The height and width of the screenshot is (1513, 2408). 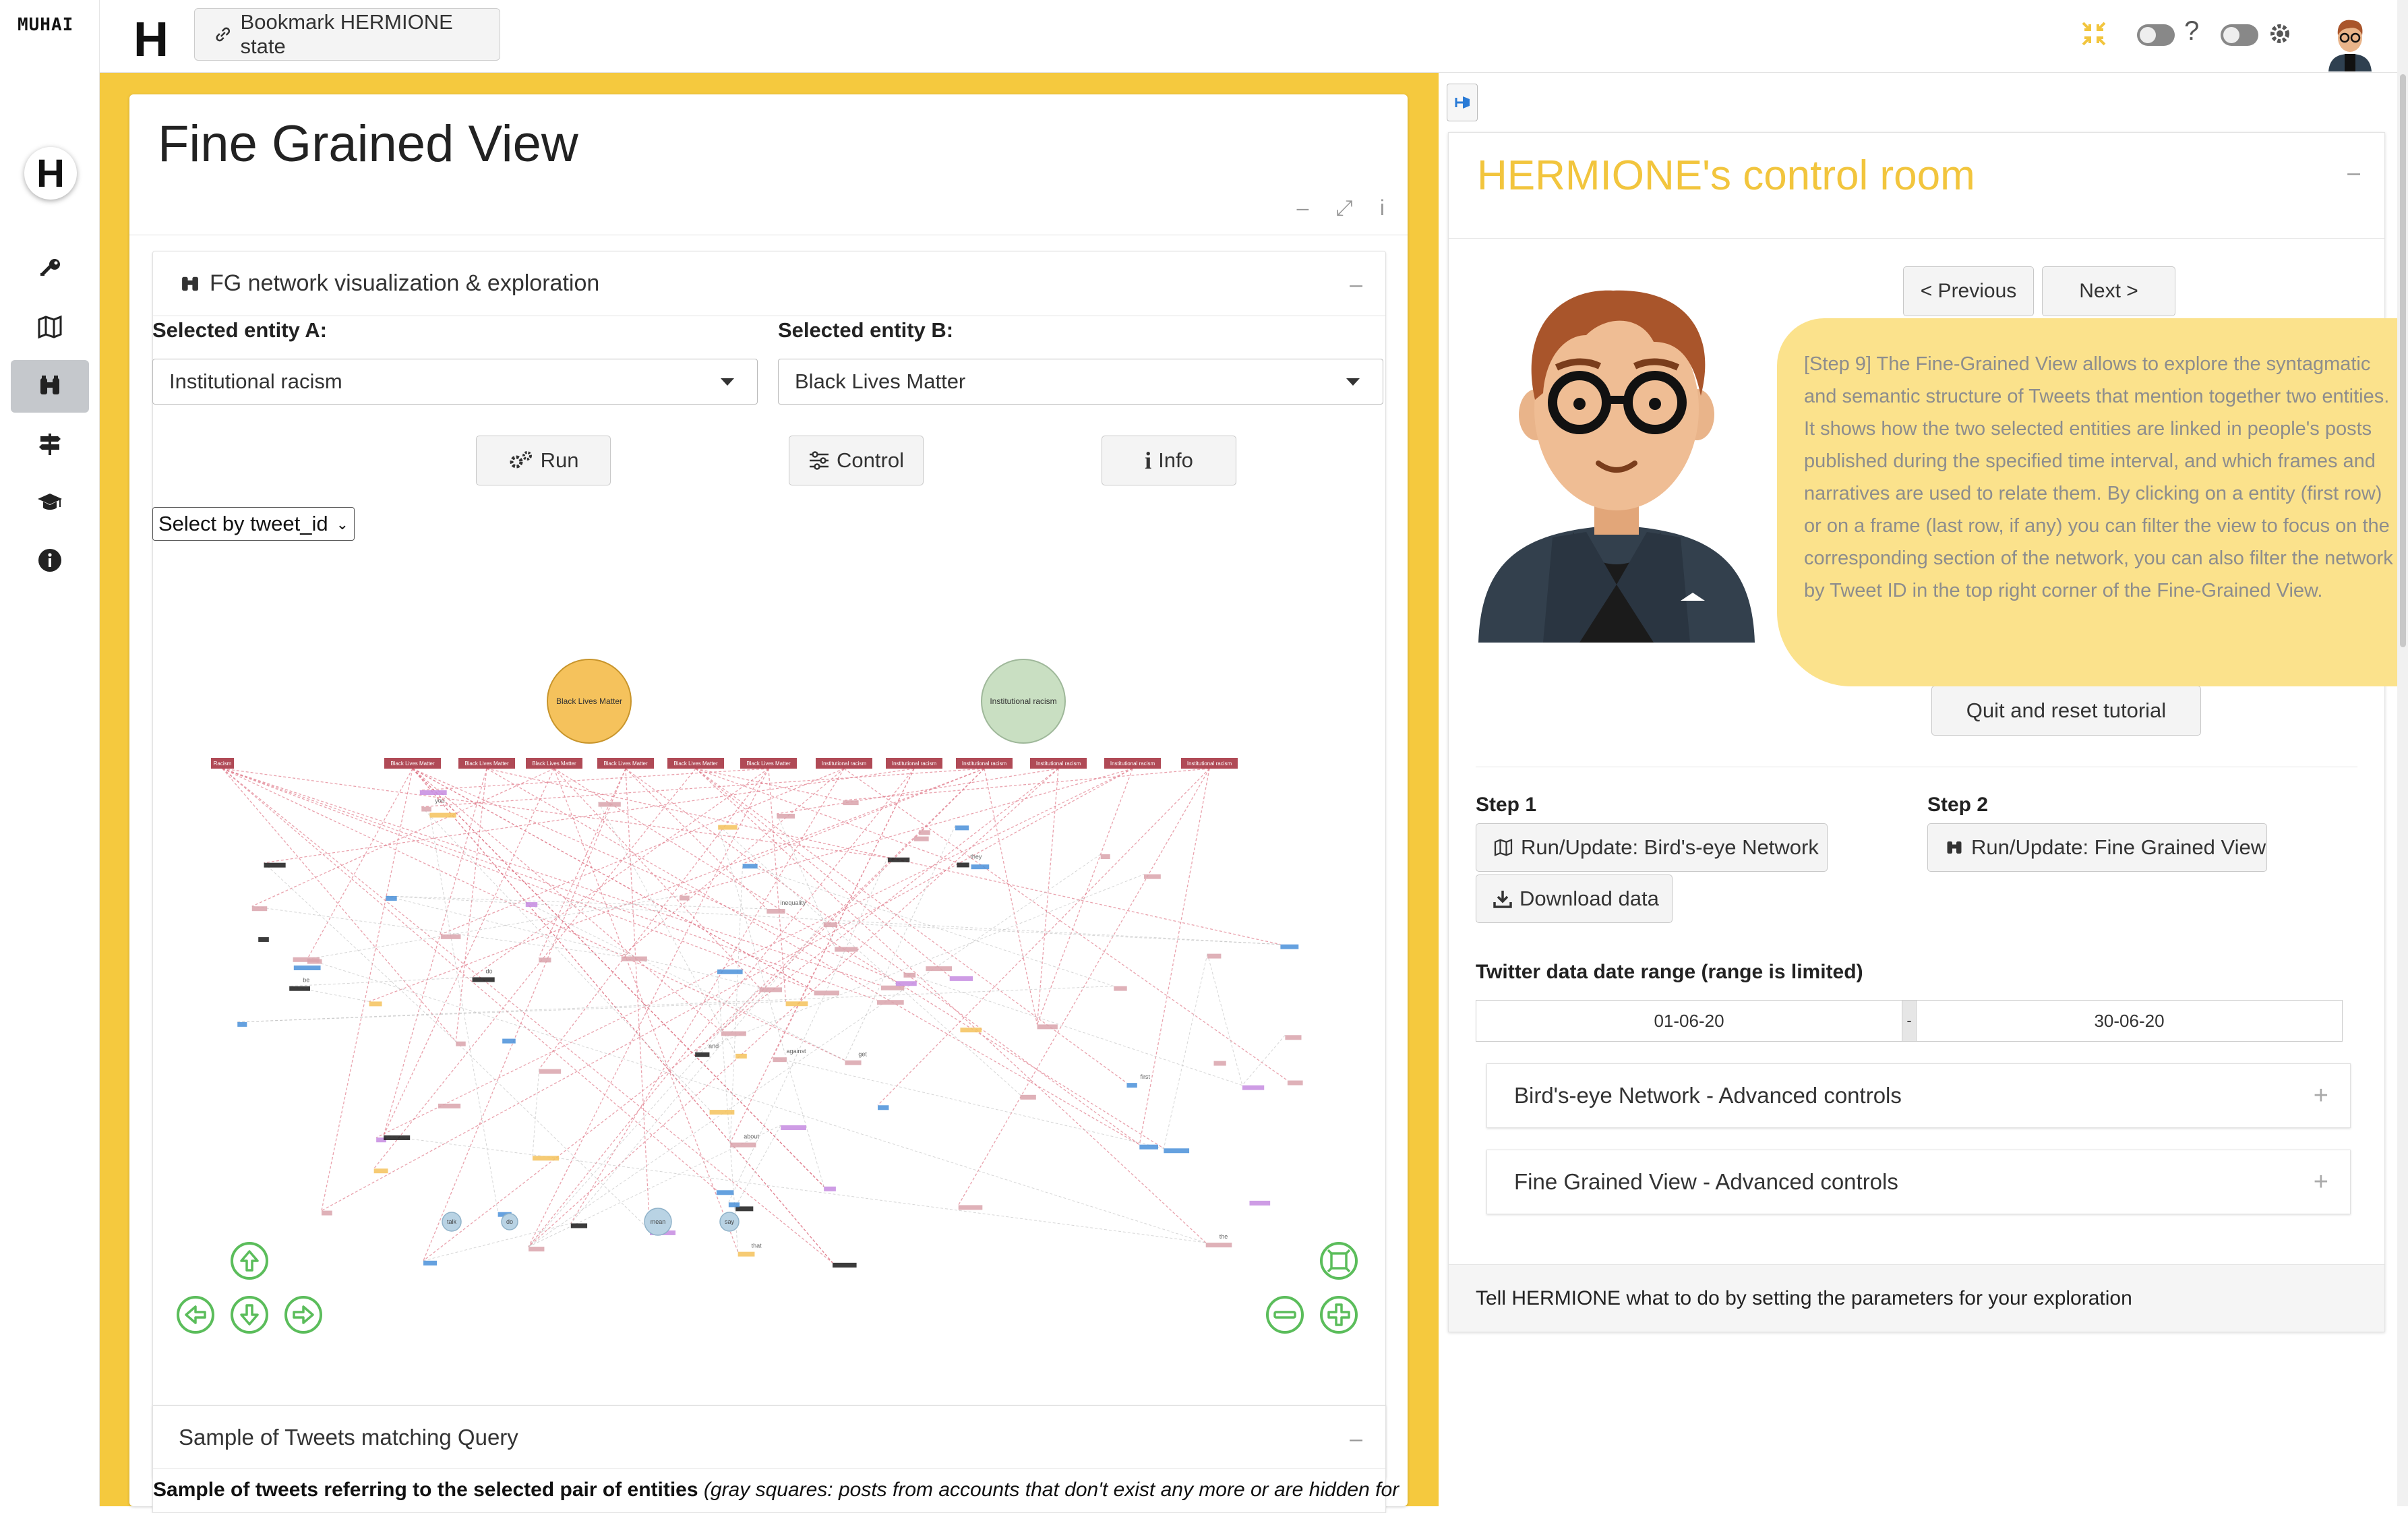 I want to click on sidebar-item-map, so click(x=50, y=327).